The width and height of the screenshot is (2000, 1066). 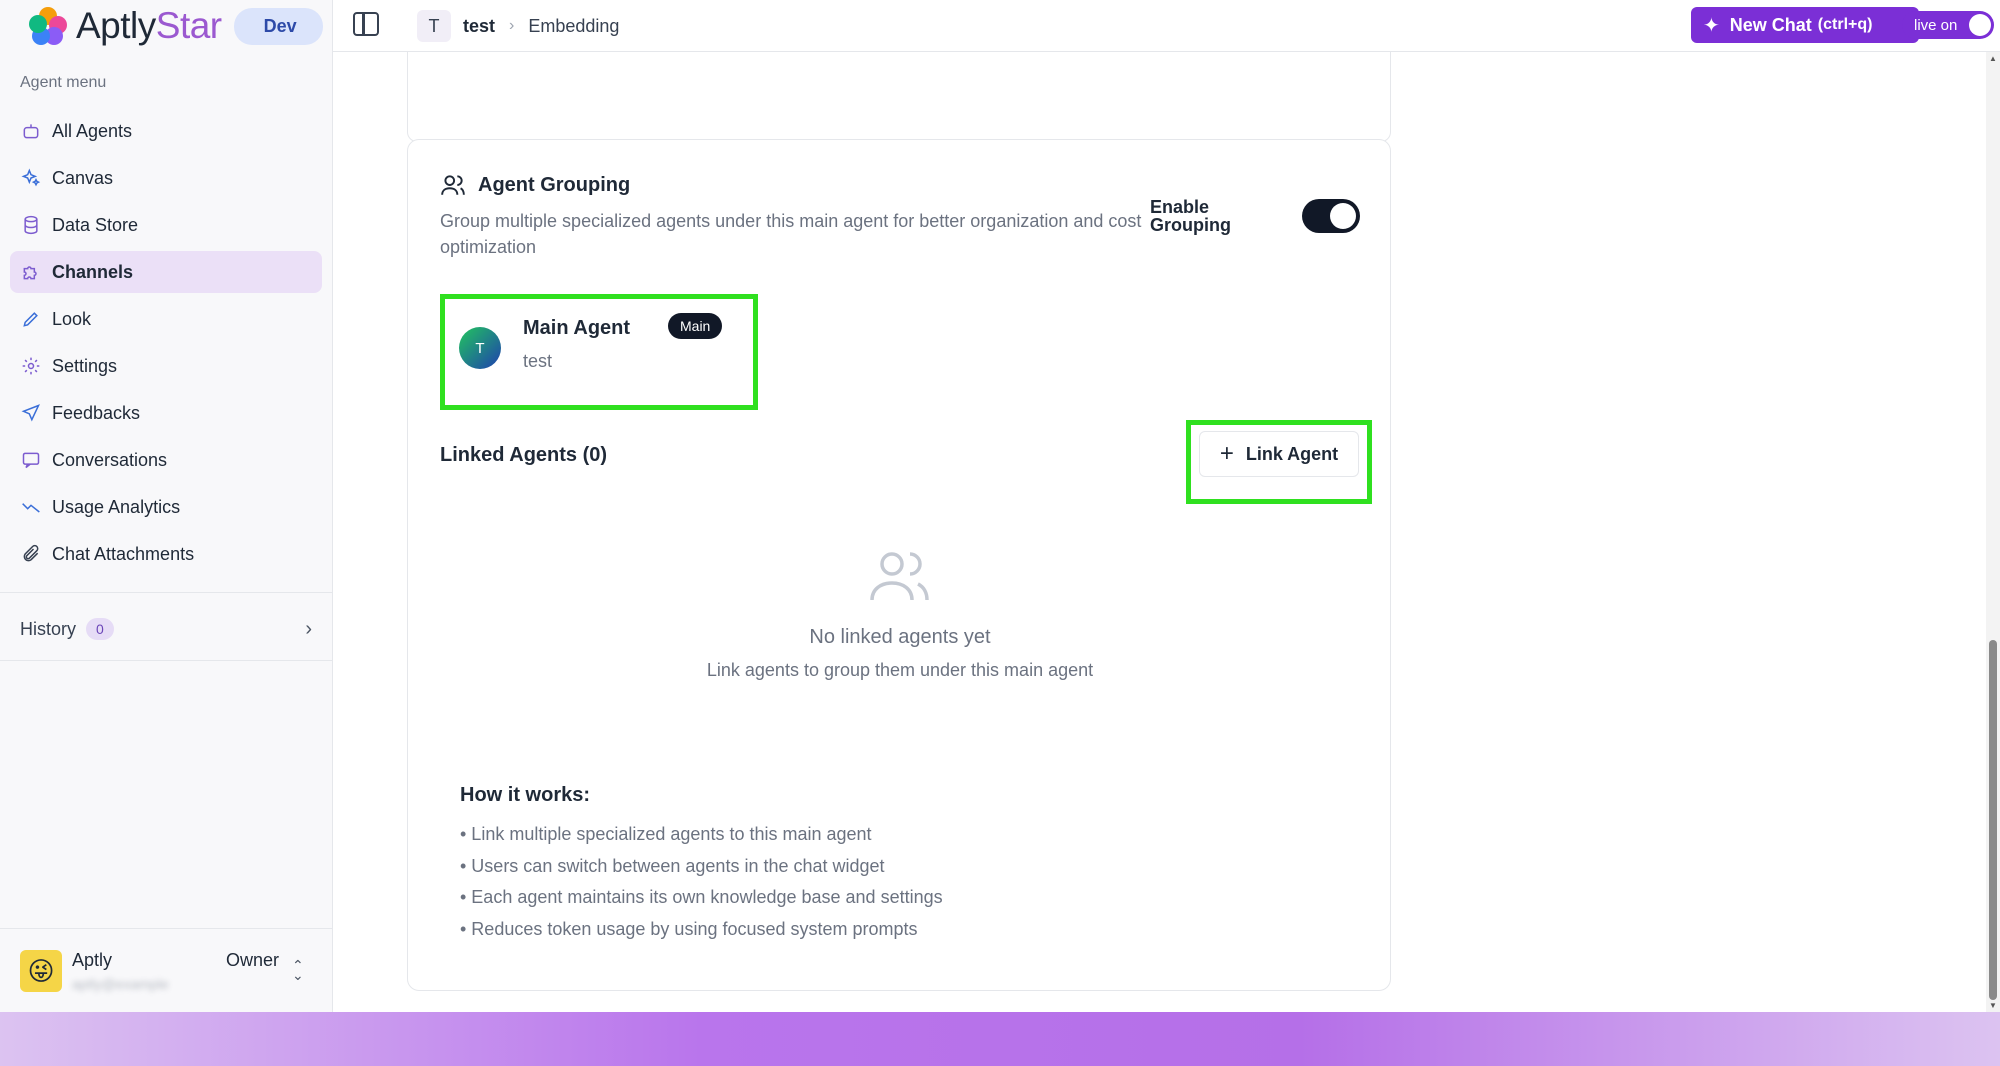 What do you see at coordinates (1711, 25) in the screenshot?
I see `sparkle-icon: ✦` at bounding box center [1711, 25].